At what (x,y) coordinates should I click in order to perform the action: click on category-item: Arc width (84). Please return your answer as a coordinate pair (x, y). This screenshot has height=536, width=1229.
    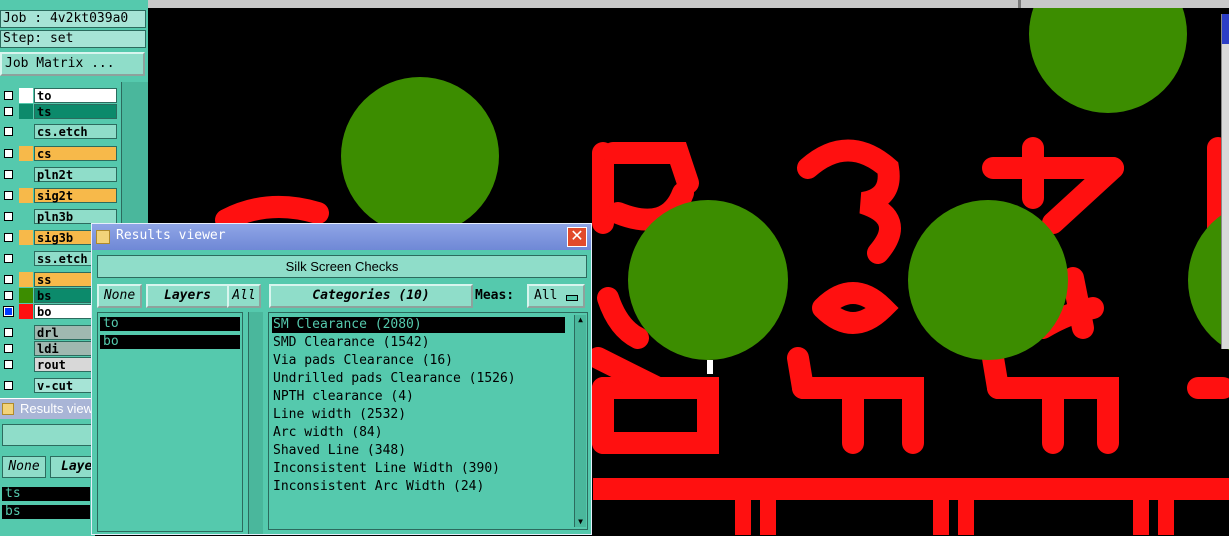
    Looking at the image, I should click on (418, 433).